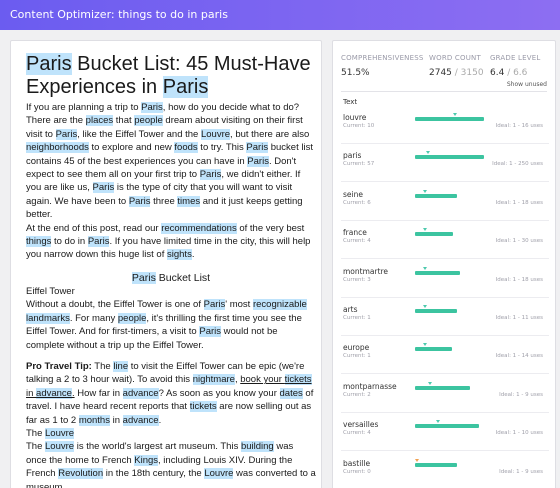  I want to click on term-current-count: Current: 6, so click(357, 202).